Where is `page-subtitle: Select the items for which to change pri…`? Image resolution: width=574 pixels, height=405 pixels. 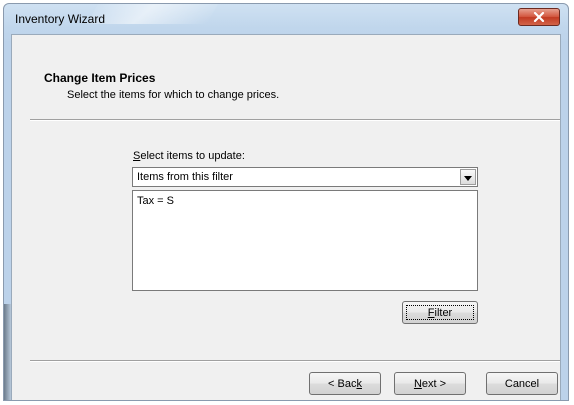 page-subtitle: Select the items for which to change pri… is located at coordinates (173, 95).